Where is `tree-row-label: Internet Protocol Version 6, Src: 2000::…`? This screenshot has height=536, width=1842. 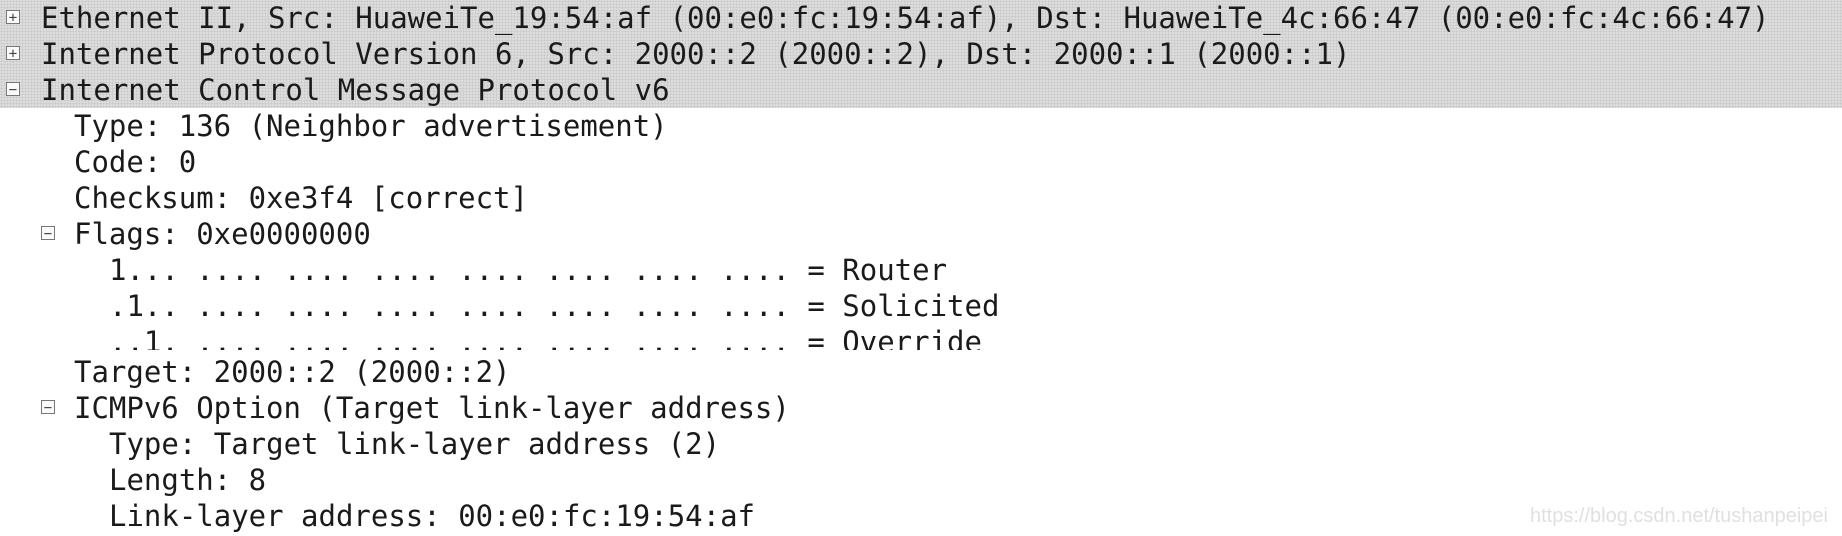 tree-row-label: Internet Protocol Version 6, Src: 2000::… is located at coordinates (696, 54).